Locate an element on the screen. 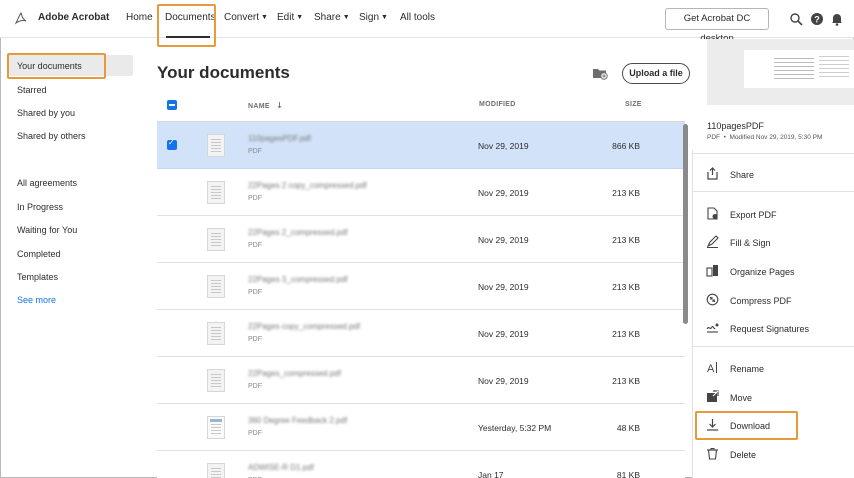  file-size: 866 KB is located at coordinates (626, 146).